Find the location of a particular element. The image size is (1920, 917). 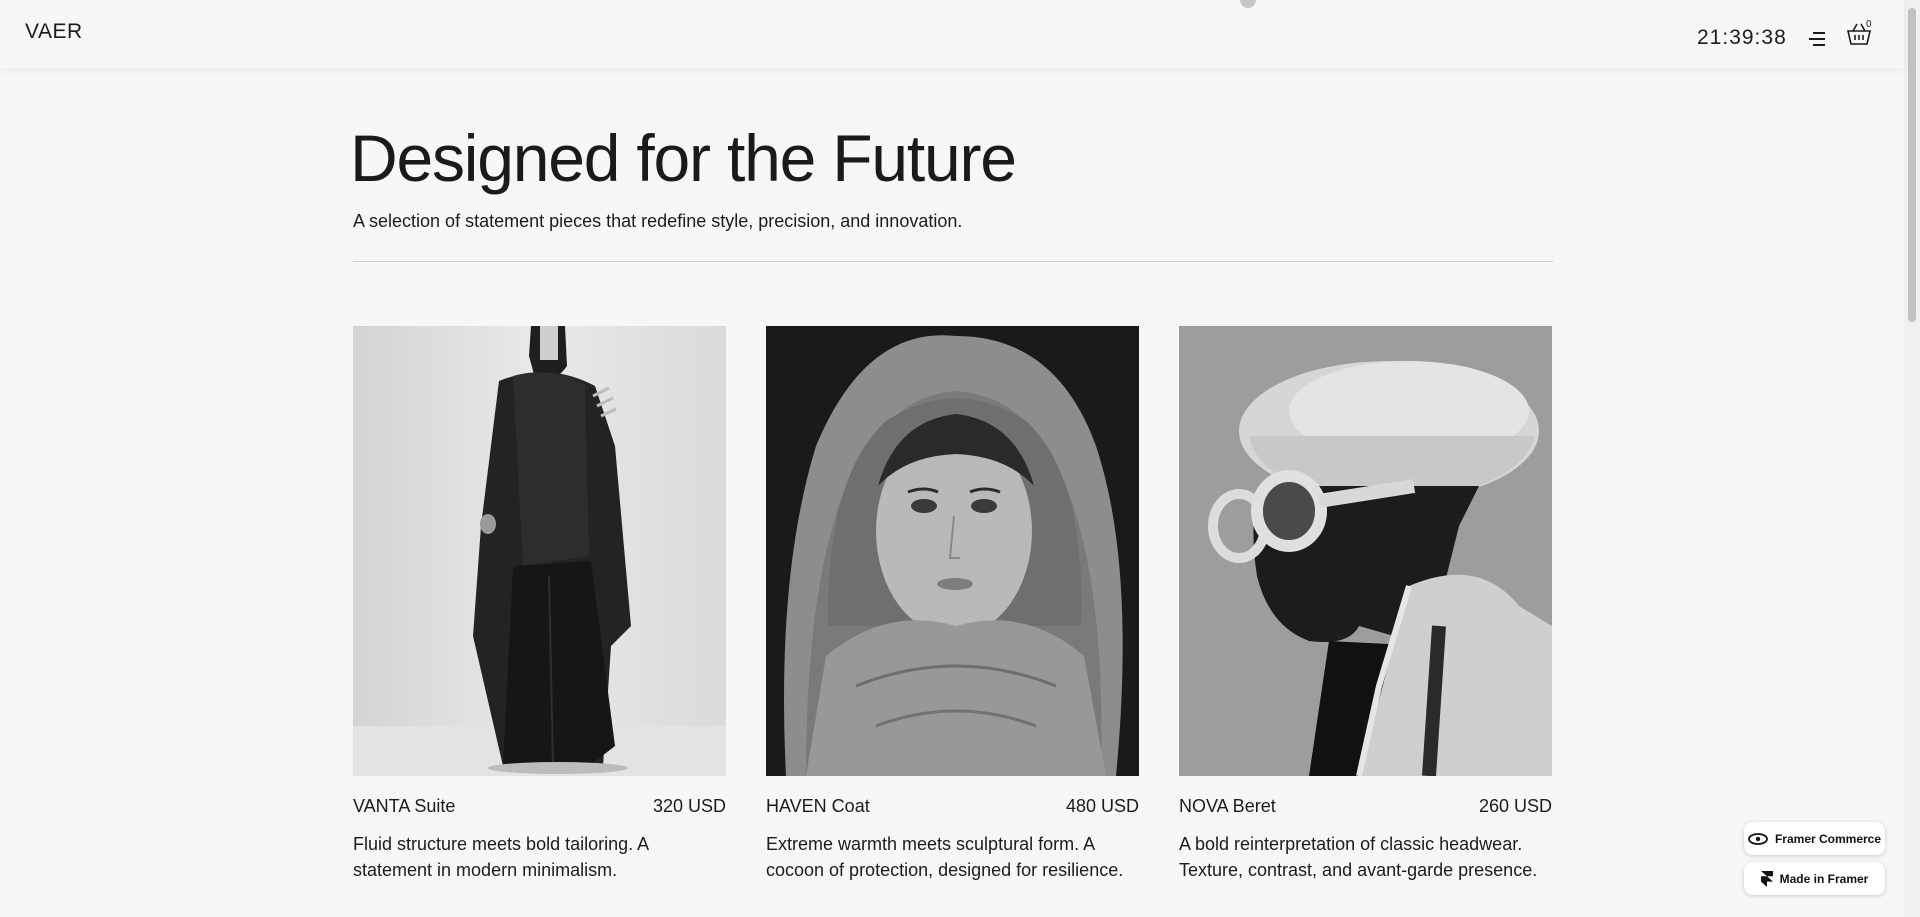

framer-commerce-icon is located at coordinates (1758, 838).